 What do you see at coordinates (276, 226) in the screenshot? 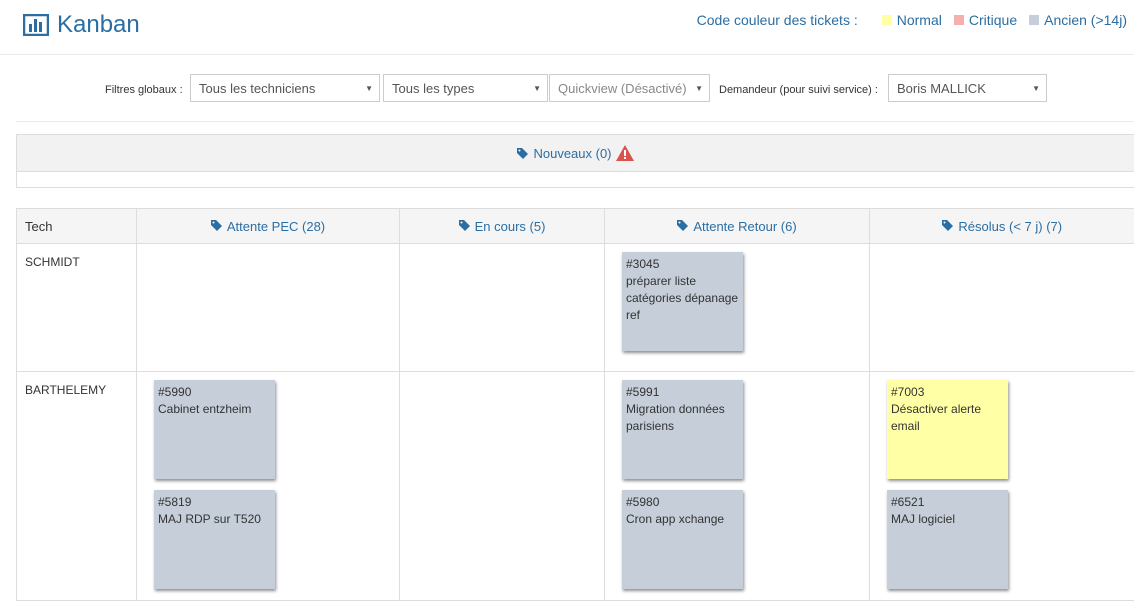
I see `column-header-label: Attente PEC (28)` at bounding box center [276, 226].